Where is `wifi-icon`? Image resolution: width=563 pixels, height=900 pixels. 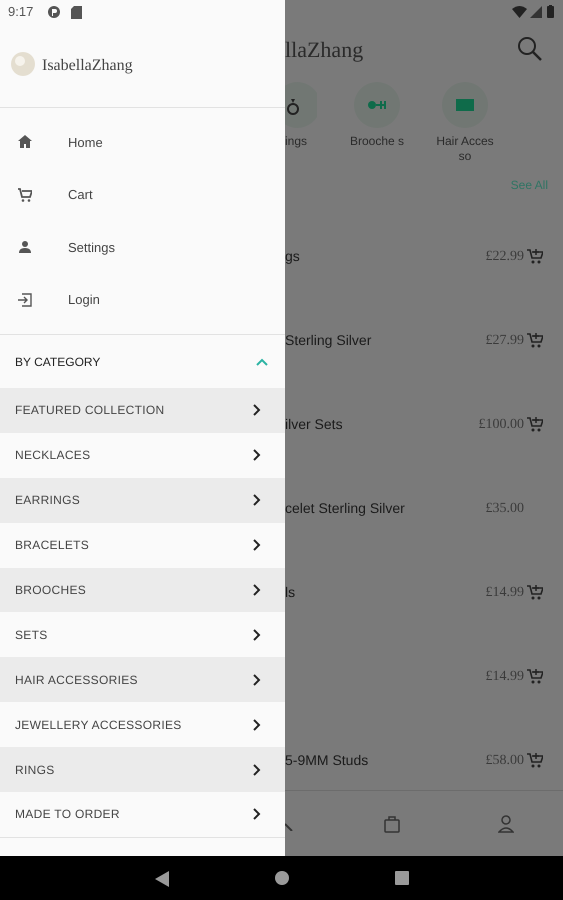
wifi-icon is located at coordinates (519, 12).